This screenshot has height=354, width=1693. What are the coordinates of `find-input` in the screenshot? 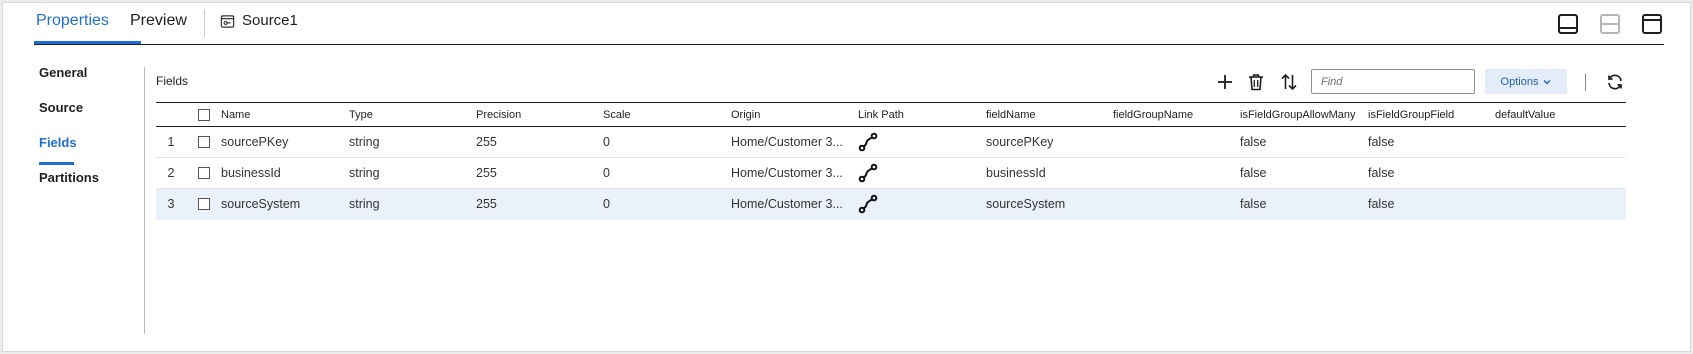 It's located at (1393, 81).